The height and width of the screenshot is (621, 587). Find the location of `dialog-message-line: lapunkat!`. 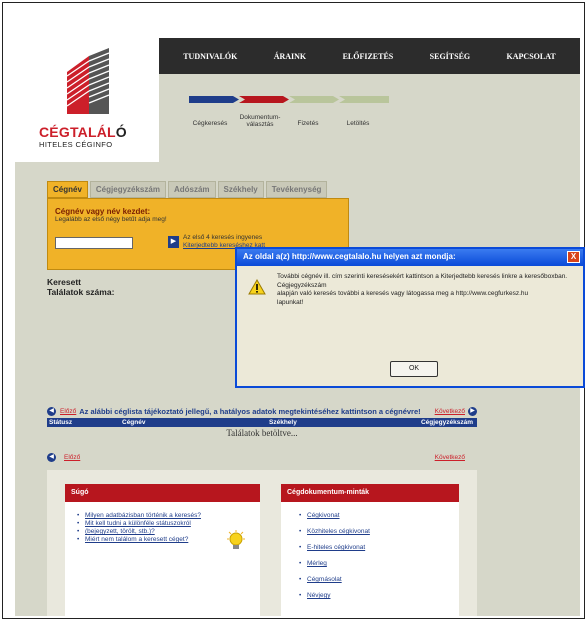

dialog-message-line: lapunkat! is located at coordinates (290, 302).